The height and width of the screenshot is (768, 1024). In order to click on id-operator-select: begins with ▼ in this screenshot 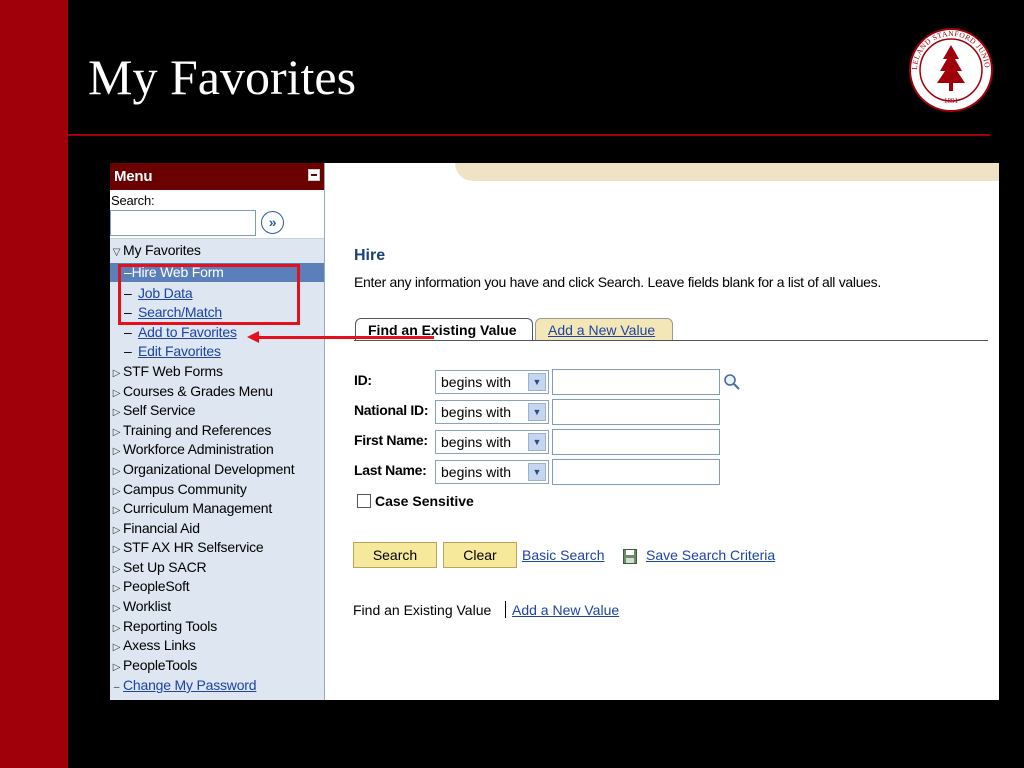, I will do `click(492, 382)`.